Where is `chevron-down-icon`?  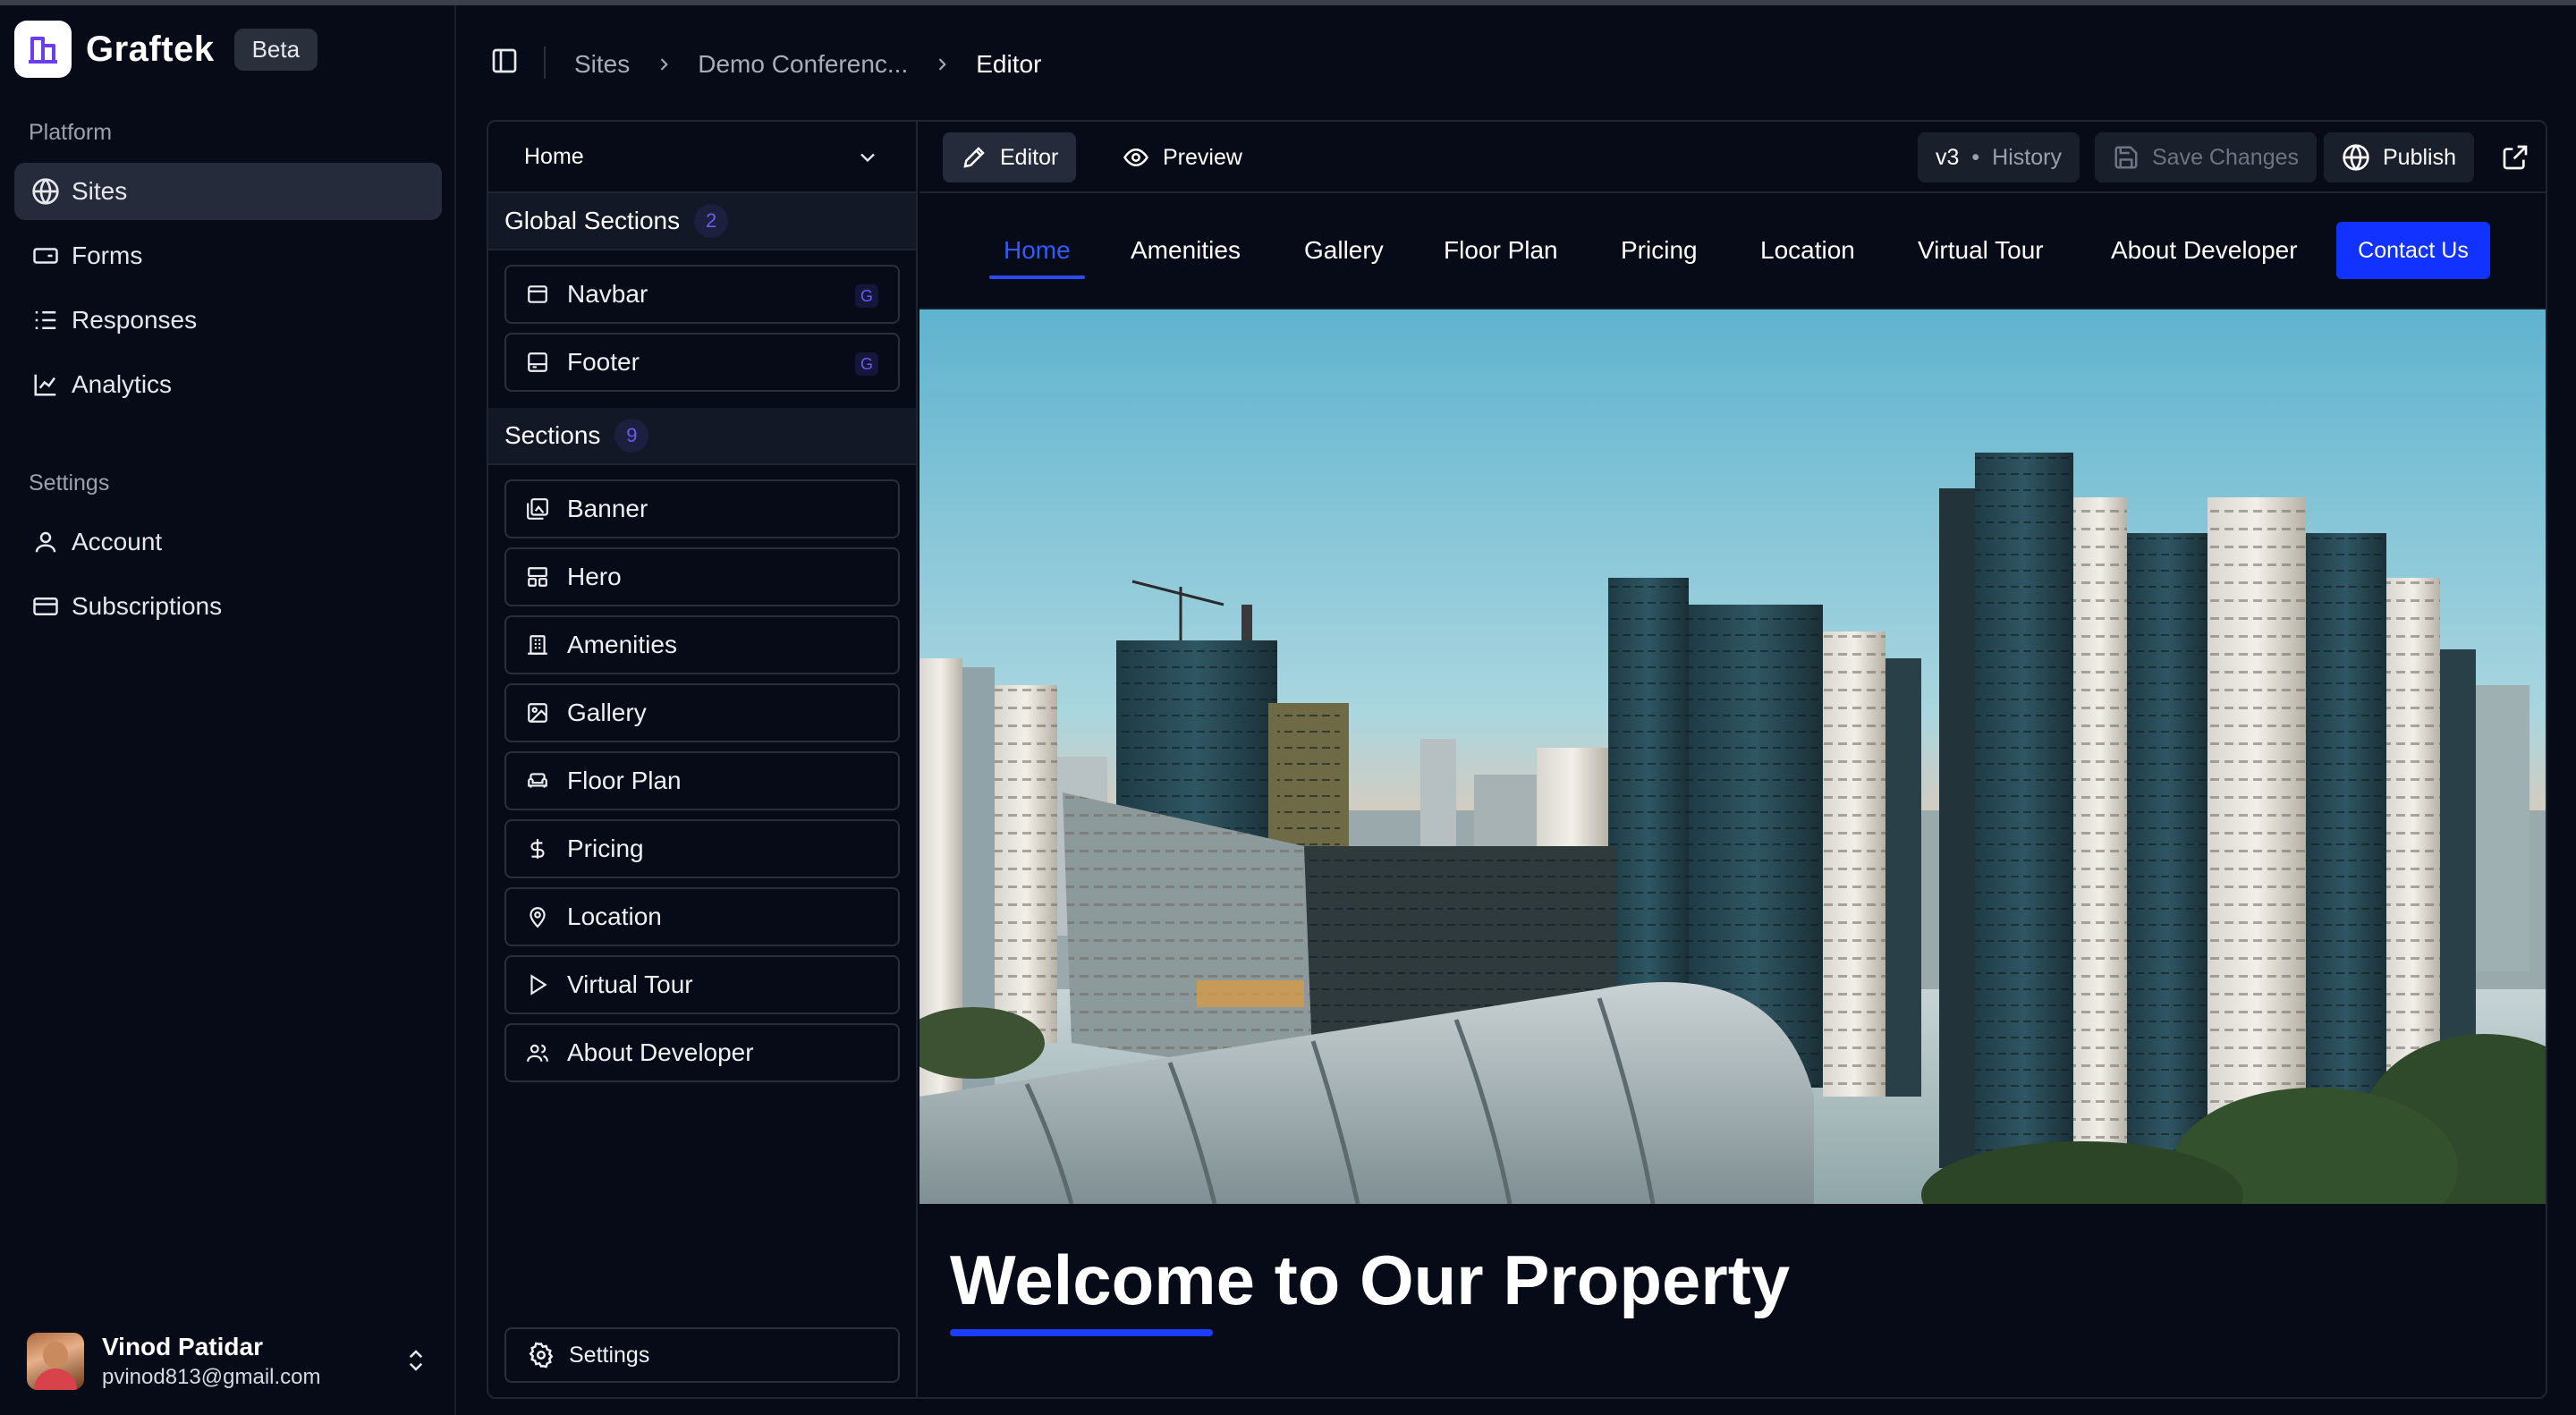 chevron-down-icon is located at coordinates (867, 160).